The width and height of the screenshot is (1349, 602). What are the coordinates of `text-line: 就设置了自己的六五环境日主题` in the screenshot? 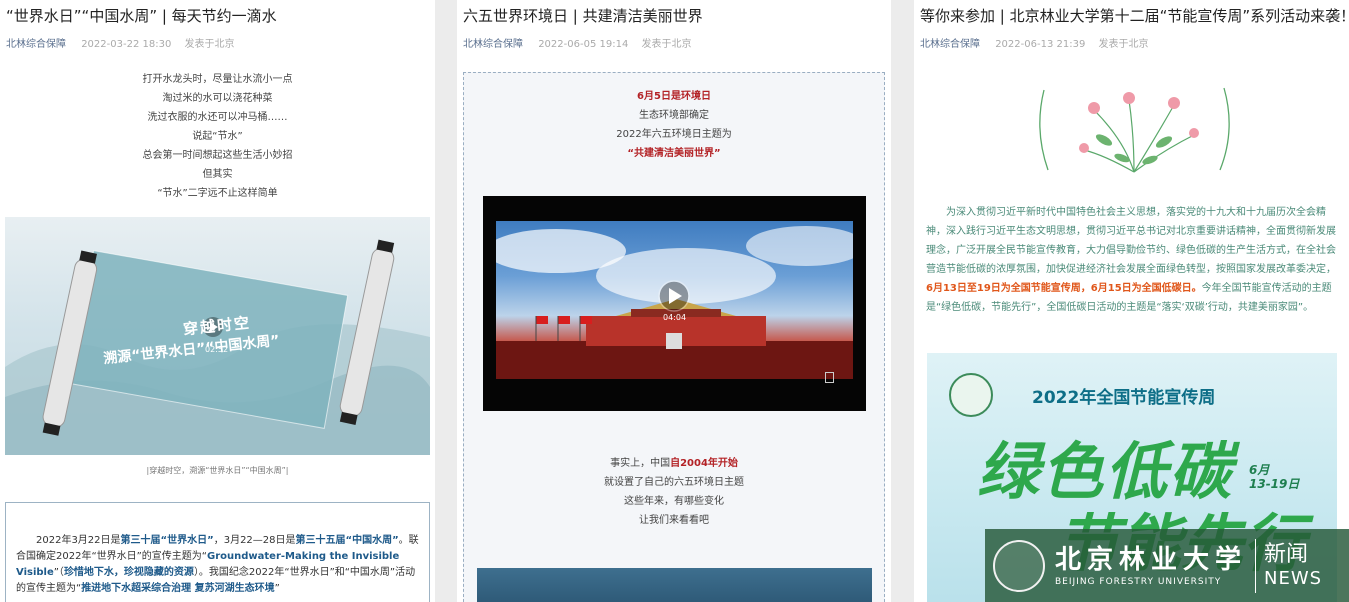 It's located at (674, 482).